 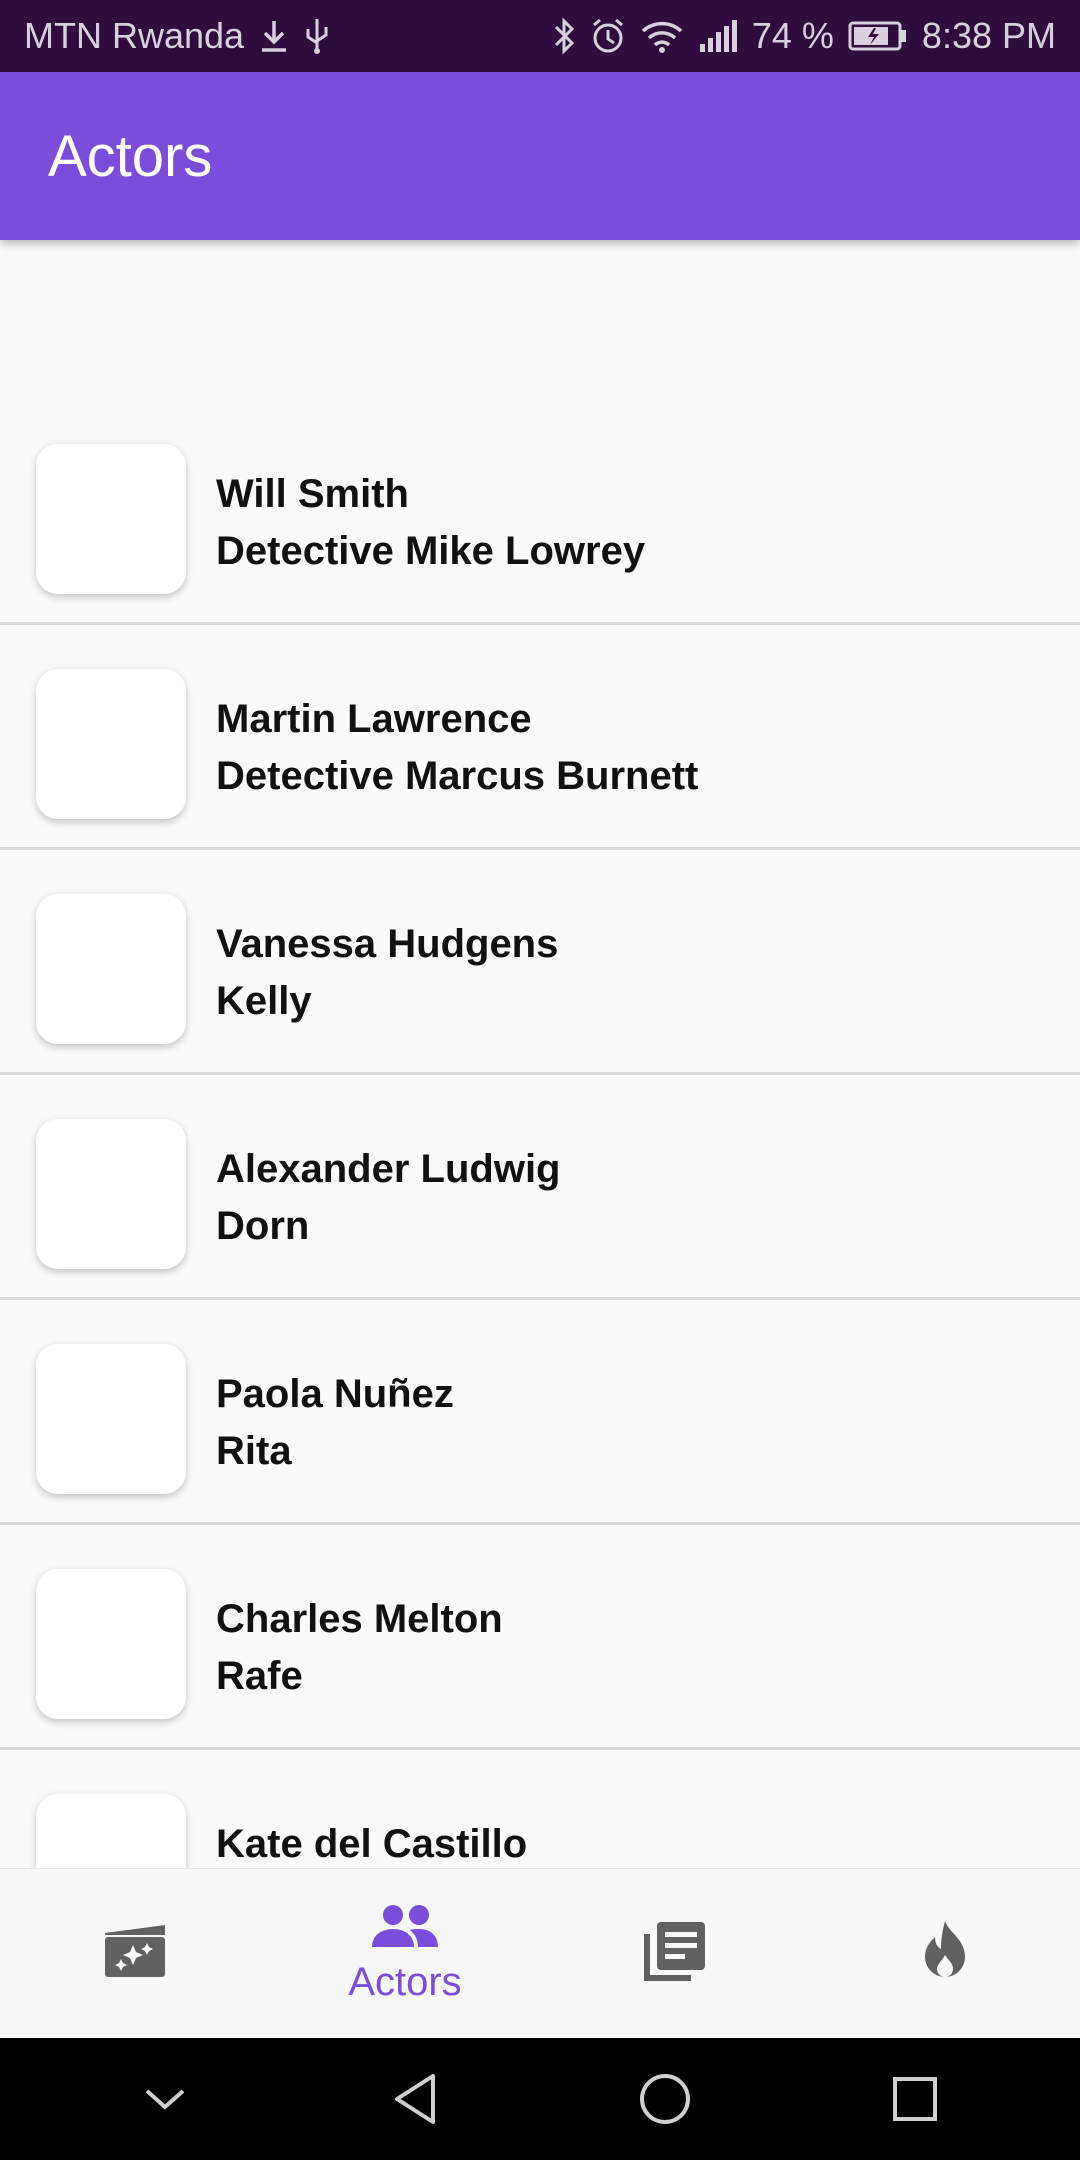 I want to click on hide-nav-button, so click(x=165, y=2099).